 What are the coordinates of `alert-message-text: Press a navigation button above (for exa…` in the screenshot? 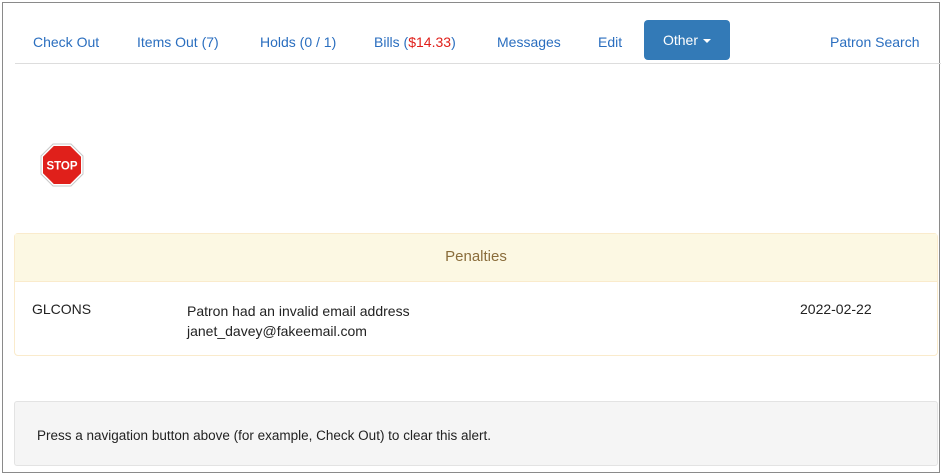 It's located at (264, 435).